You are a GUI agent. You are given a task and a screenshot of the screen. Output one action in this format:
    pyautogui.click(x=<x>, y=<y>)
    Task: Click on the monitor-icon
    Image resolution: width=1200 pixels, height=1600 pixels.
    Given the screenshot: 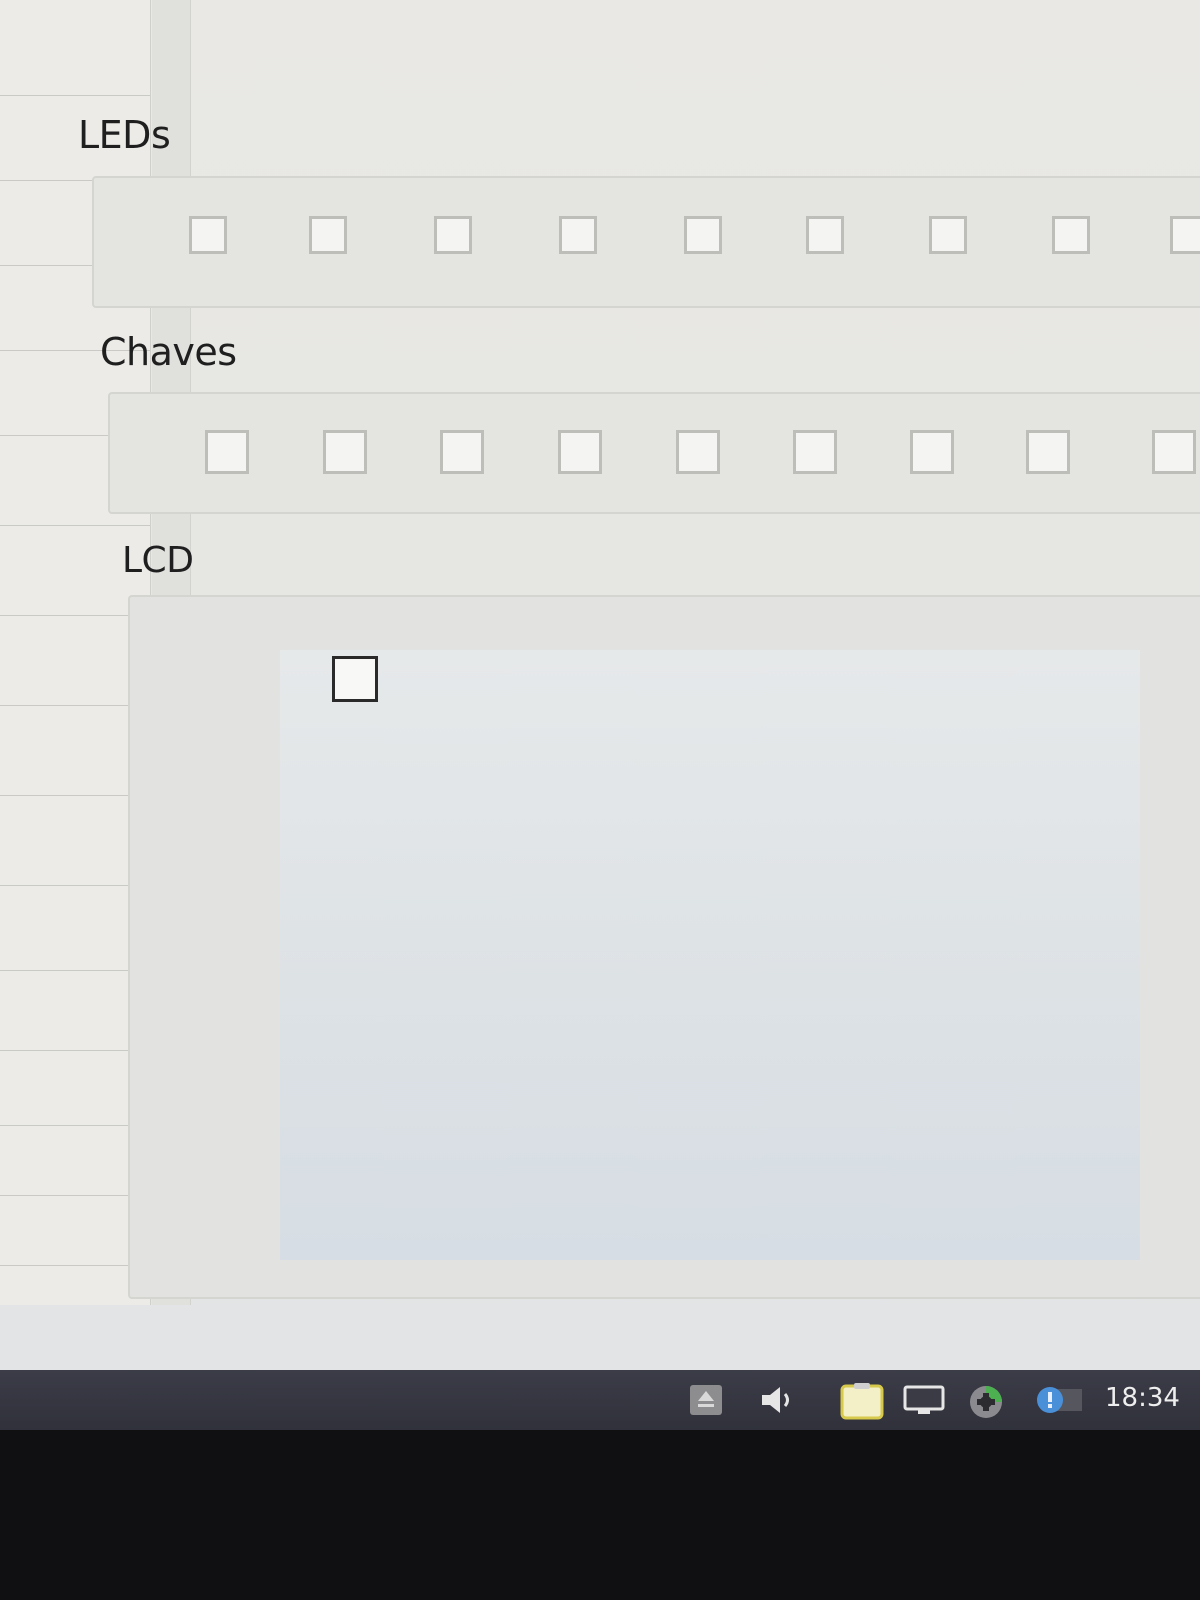 What is the action you would take?
    pyautogui.click(x=924, y=1400)
    